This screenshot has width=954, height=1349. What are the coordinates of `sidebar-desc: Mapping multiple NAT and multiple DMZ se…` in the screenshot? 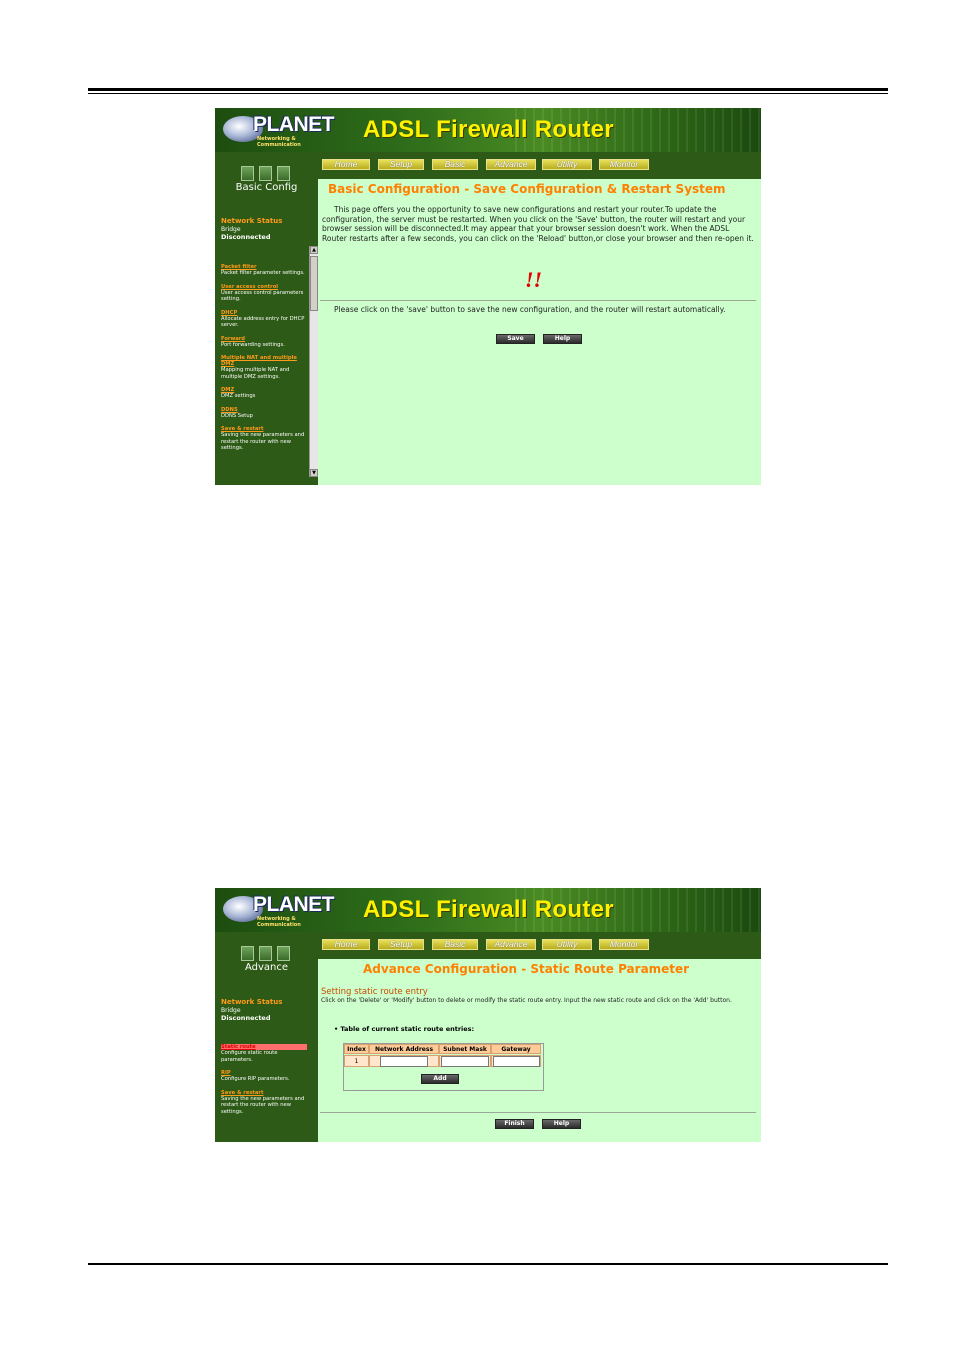 It's located at (255, 373).